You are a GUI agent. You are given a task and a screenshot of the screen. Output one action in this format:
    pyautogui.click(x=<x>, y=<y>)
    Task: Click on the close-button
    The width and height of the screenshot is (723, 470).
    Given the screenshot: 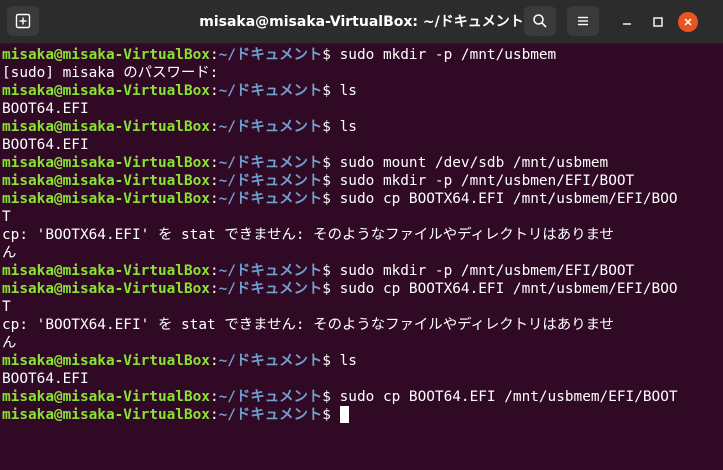 What is the action you would take?
    pyautogui.click(x=688, y=22)
    